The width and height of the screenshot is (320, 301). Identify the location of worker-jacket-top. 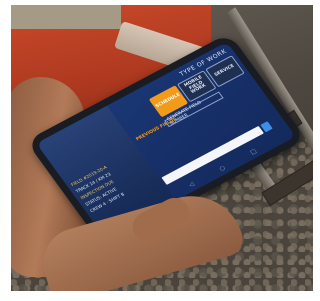
(66, 17).